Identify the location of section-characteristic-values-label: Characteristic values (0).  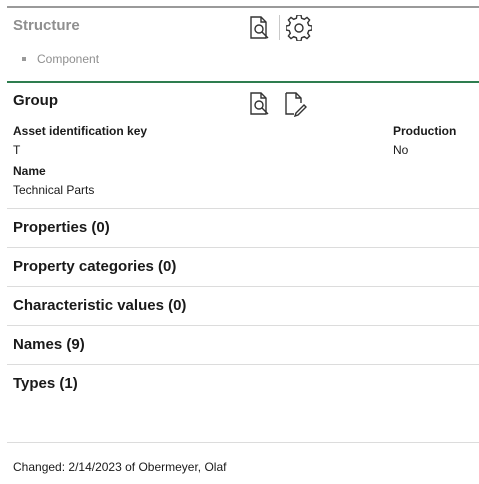
(100, 305).